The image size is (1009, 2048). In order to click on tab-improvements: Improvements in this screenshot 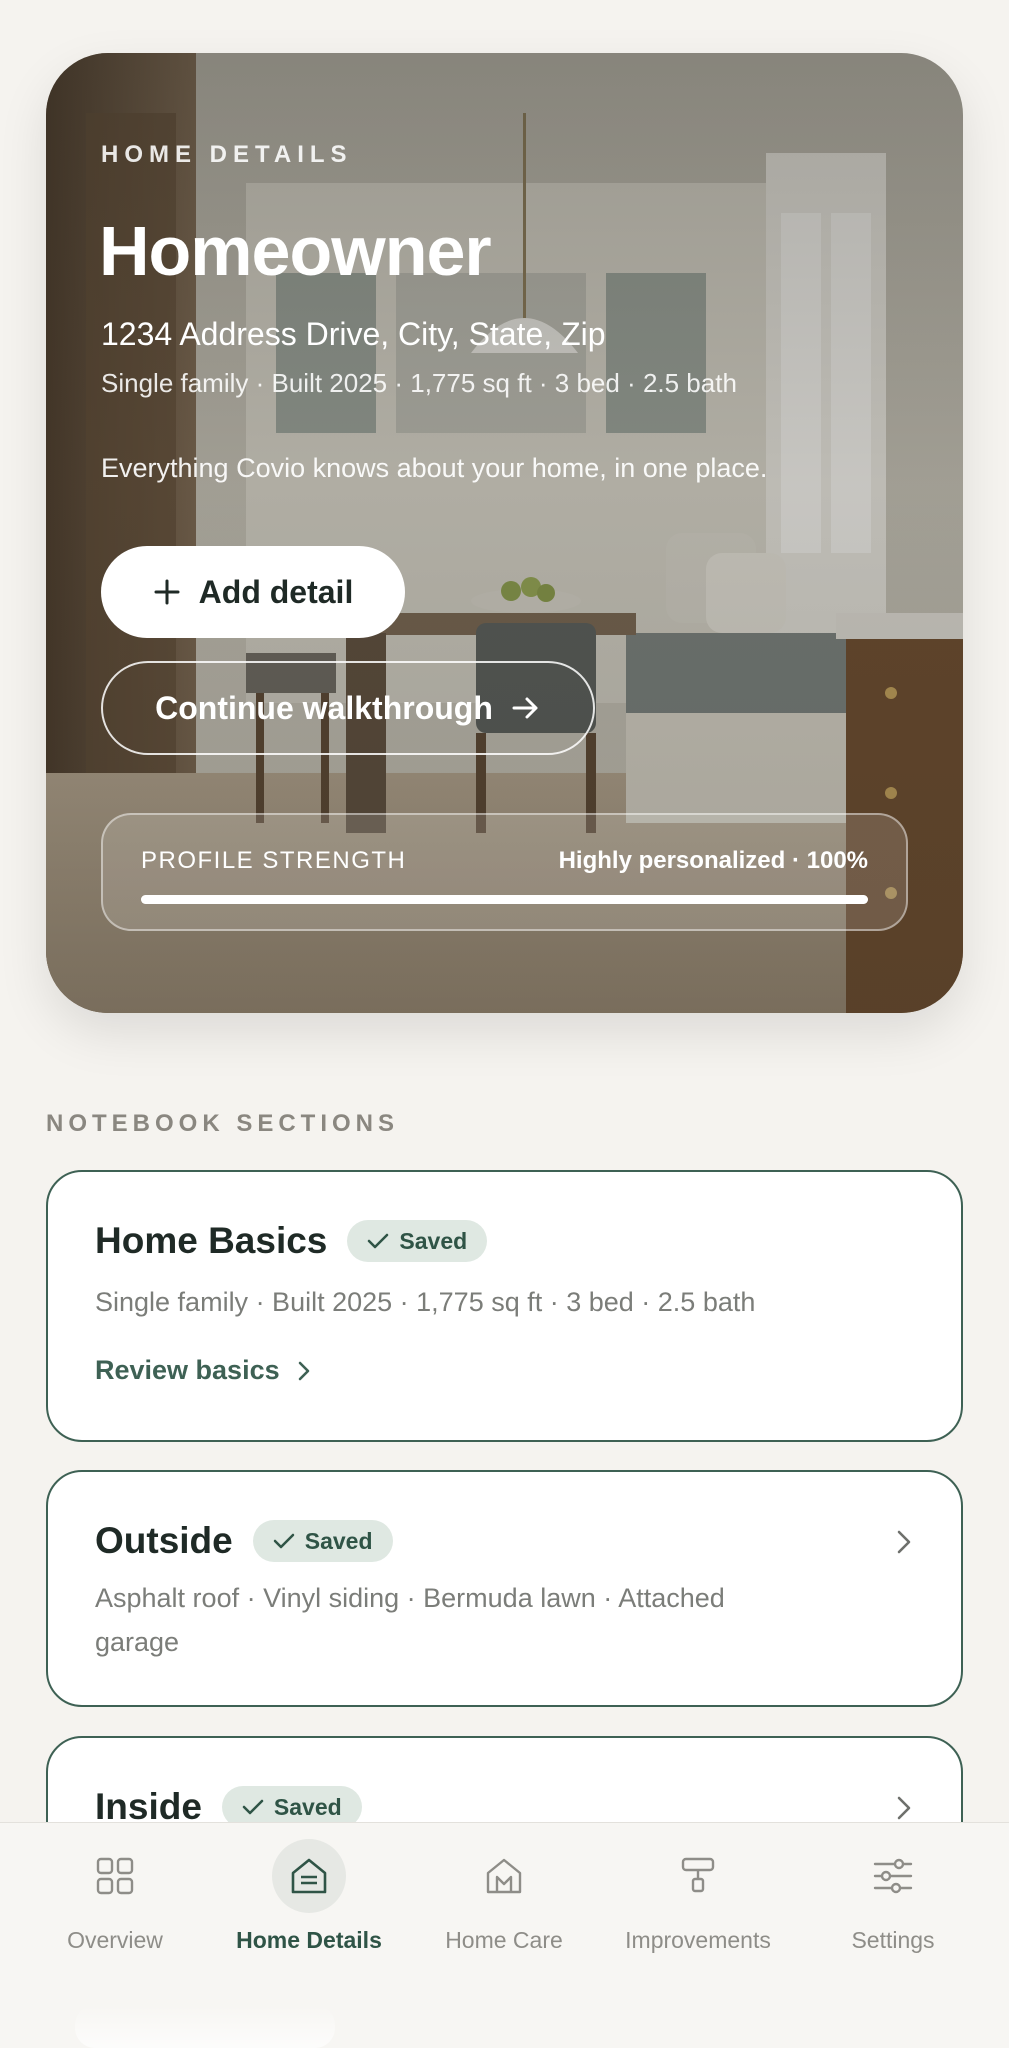, I will do `click(698, 1898)`.